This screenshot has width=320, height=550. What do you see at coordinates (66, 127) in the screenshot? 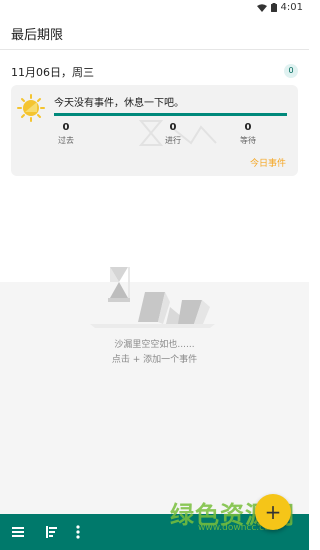
I see `stat-past-value: 0` at bounding box center [66, 127].